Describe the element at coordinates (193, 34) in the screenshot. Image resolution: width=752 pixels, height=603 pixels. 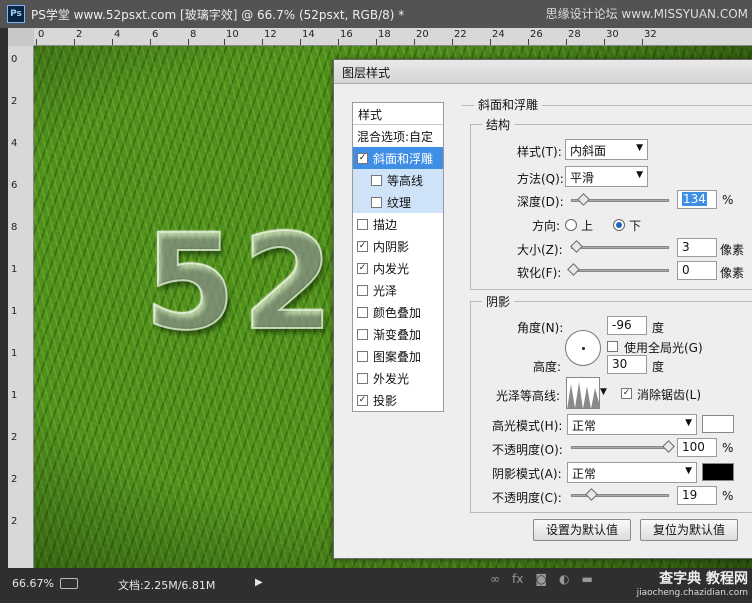
I see `ruler-top-label: 8` at that location.